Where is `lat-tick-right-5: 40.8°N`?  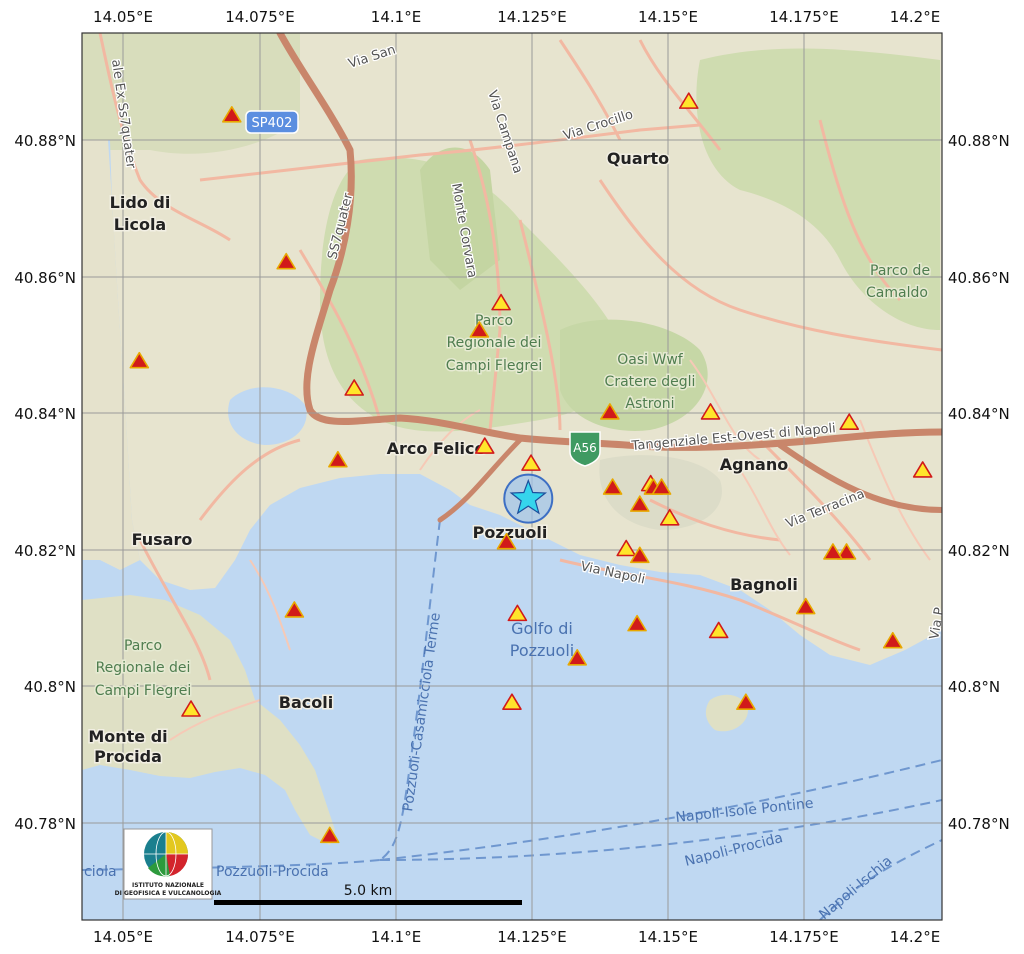 lat-tick-right-5: 40.8°N is located at coordinates (974, 687).